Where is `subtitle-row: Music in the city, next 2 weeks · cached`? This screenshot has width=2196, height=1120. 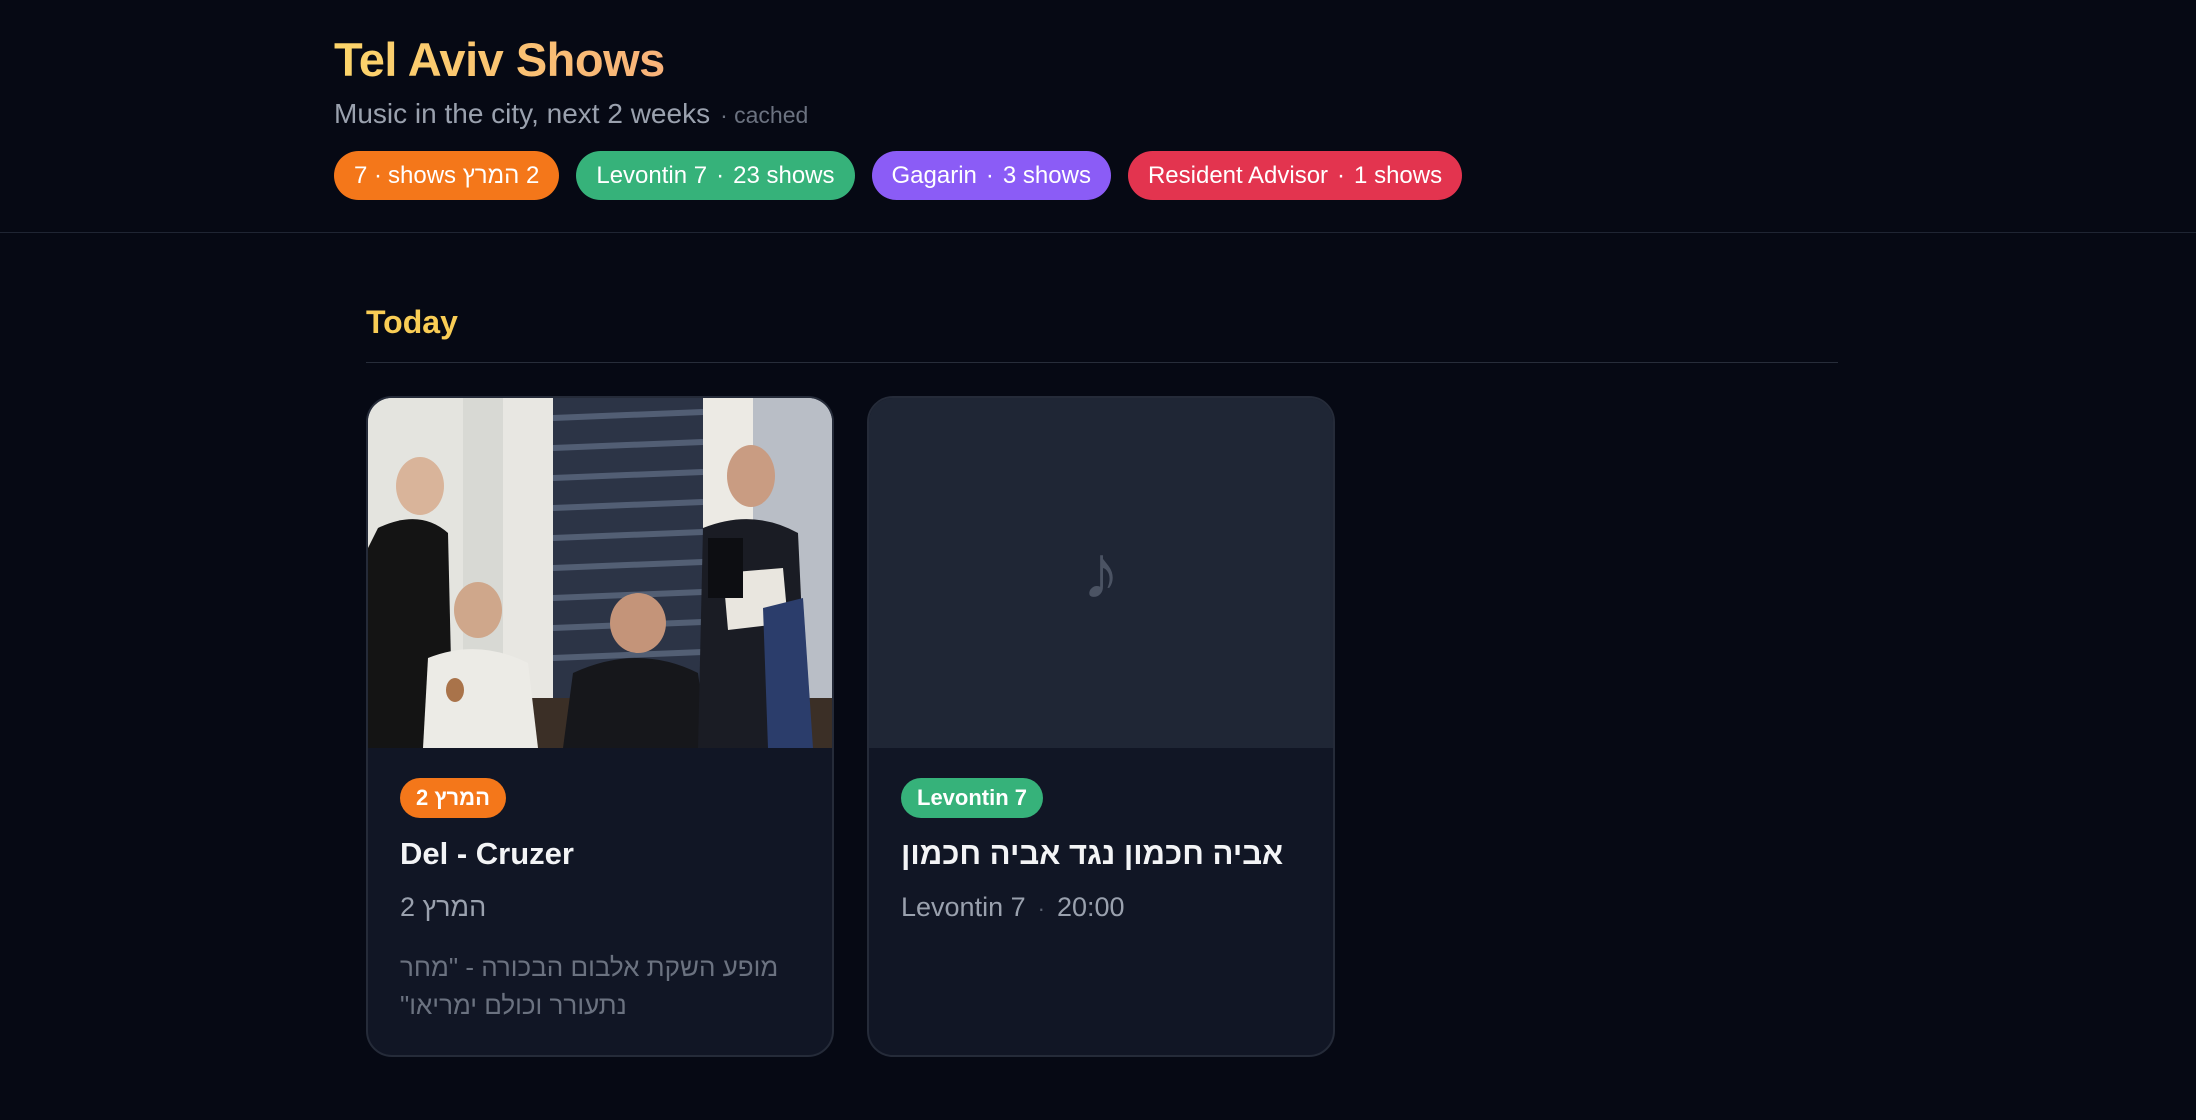 subtitle-row: Music in the city, next 2 weeks · cached is located at coordinates (898, 114).